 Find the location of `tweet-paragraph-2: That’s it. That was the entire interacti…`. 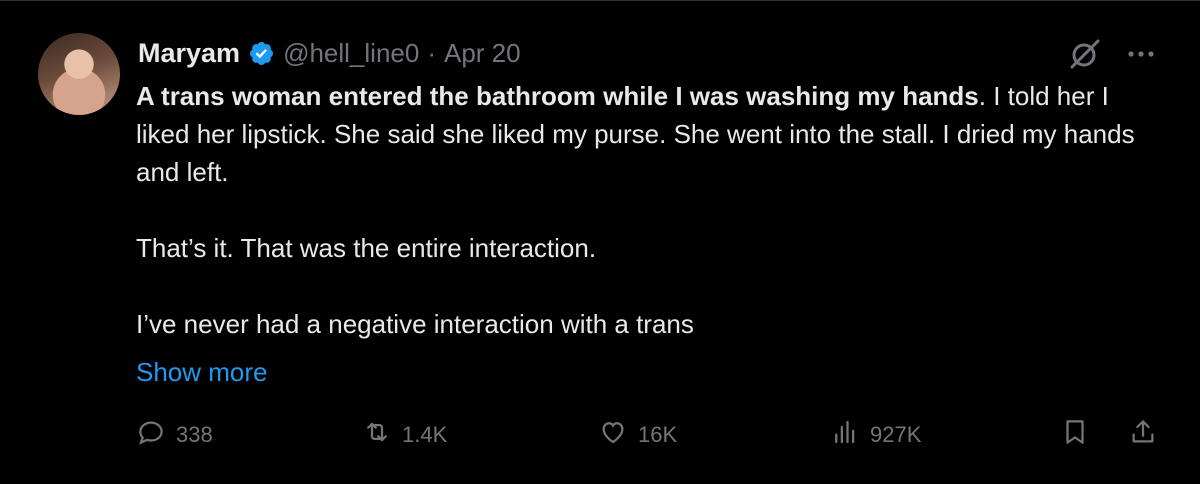

tweet-paragraph-2: That’s it. That was the entire interacti… is located at coordinates (366, 248).